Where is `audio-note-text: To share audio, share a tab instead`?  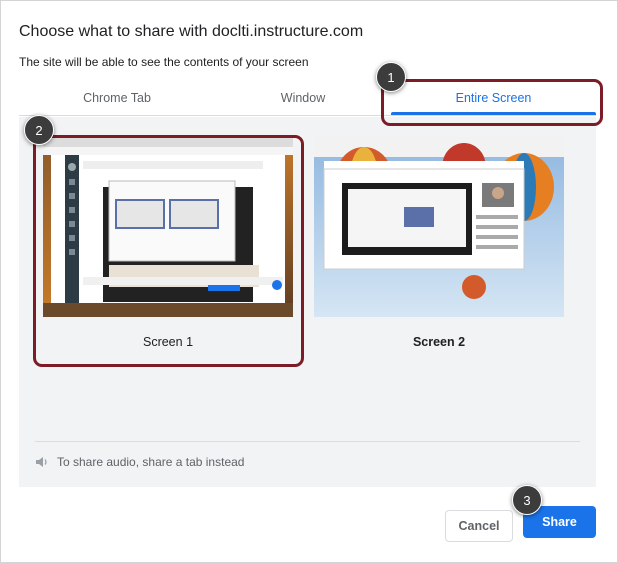
audio-note-text: To share audio, share a tab instead is located at coordinates (151, 462).